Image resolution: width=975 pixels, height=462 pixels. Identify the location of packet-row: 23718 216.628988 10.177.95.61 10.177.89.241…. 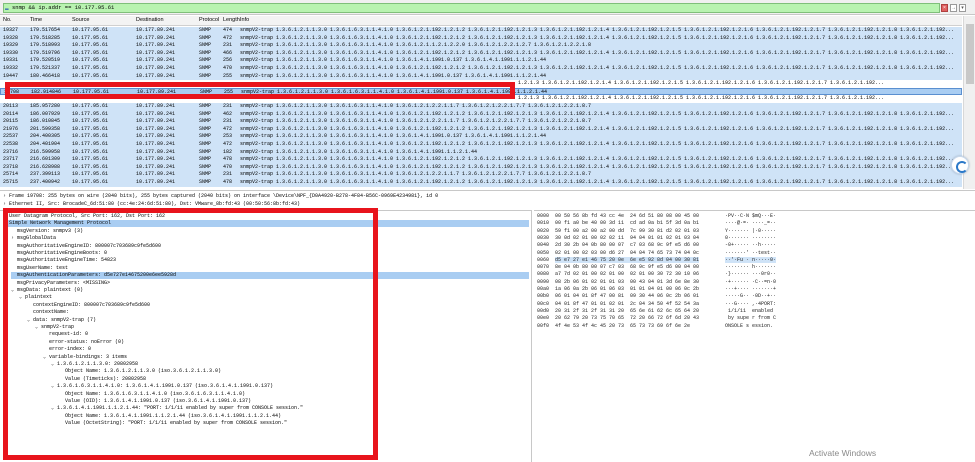
(481, 167).